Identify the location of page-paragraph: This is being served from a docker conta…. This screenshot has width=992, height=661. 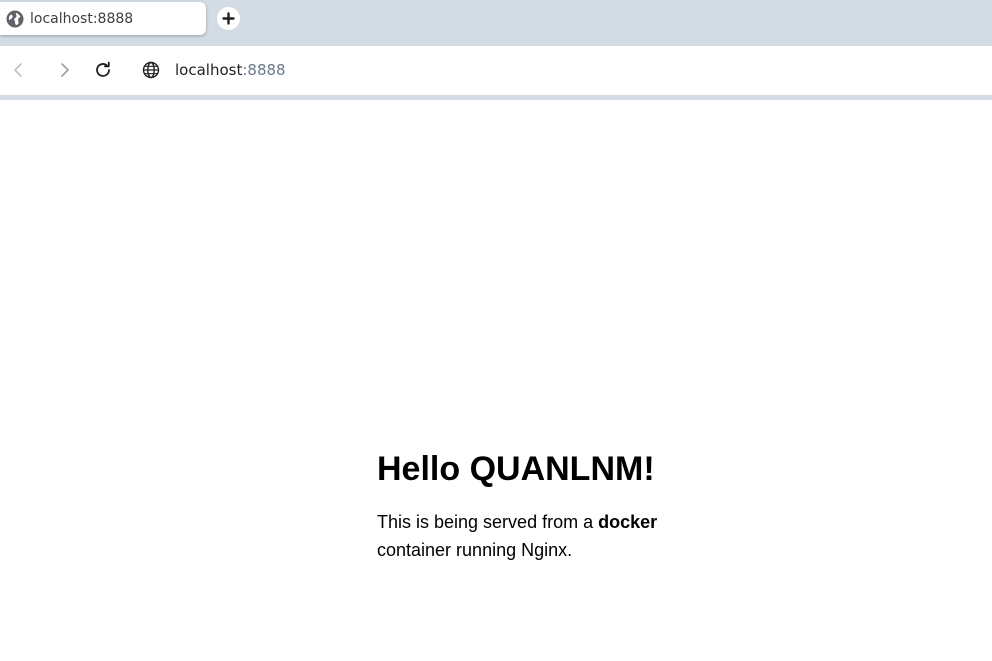
(542, 536).